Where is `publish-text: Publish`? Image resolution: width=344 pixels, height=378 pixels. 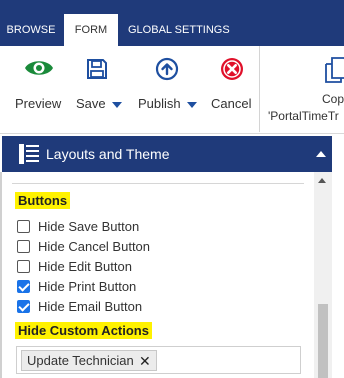 publish-text: Publish is located at coordinates (159, 103).